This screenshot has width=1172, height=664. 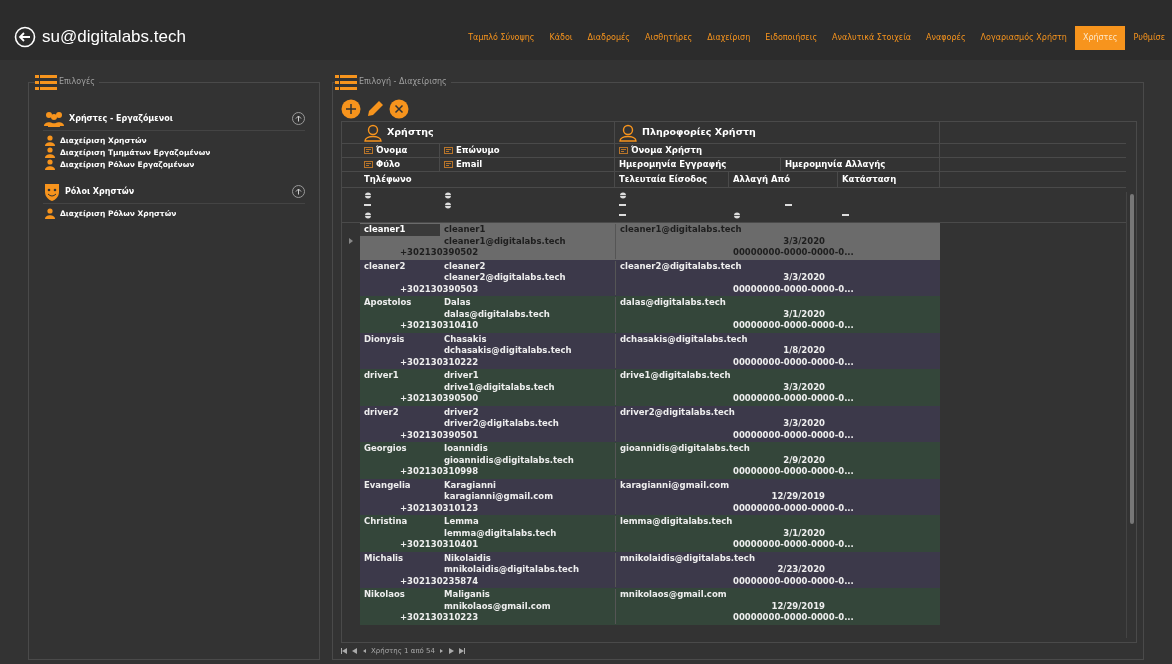 I want to click on nav-tab: Διαδρομές, so click(x=608, y=38).